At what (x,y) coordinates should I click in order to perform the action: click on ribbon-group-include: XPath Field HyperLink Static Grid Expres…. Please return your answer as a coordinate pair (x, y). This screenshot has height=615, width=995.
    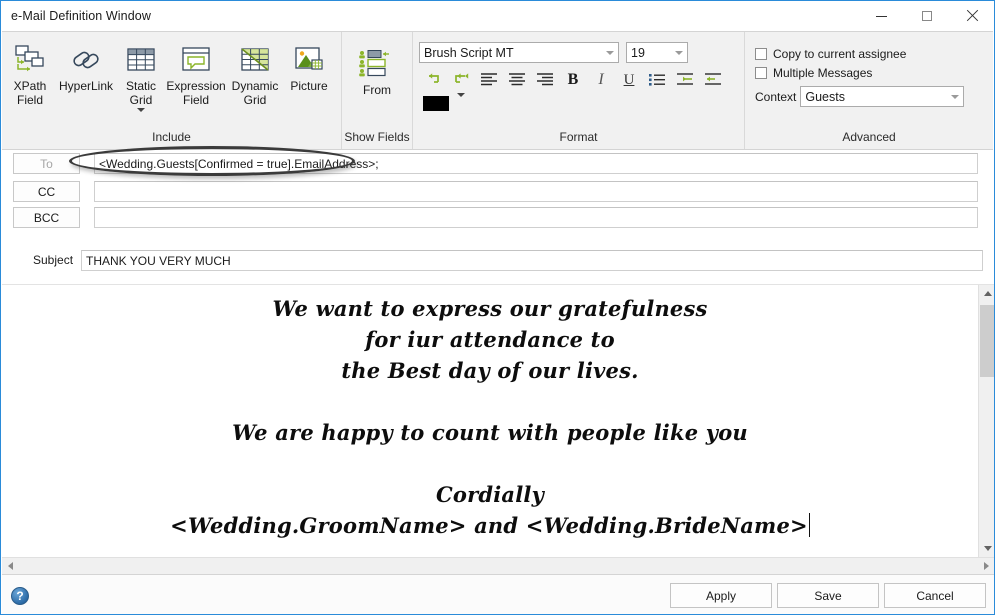
    Looking at the image, I should click on (171, 90).